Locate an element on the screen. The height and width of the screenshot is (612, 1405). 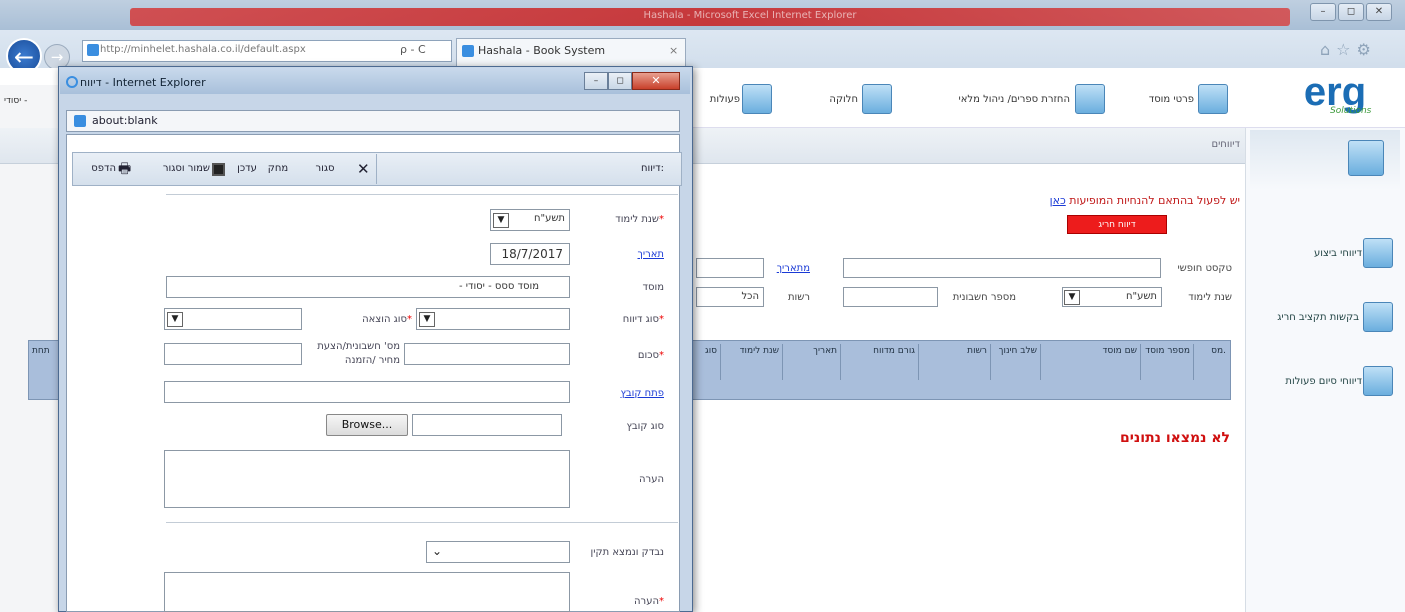
ie-logo-icon is located at coordinates (72, 82).